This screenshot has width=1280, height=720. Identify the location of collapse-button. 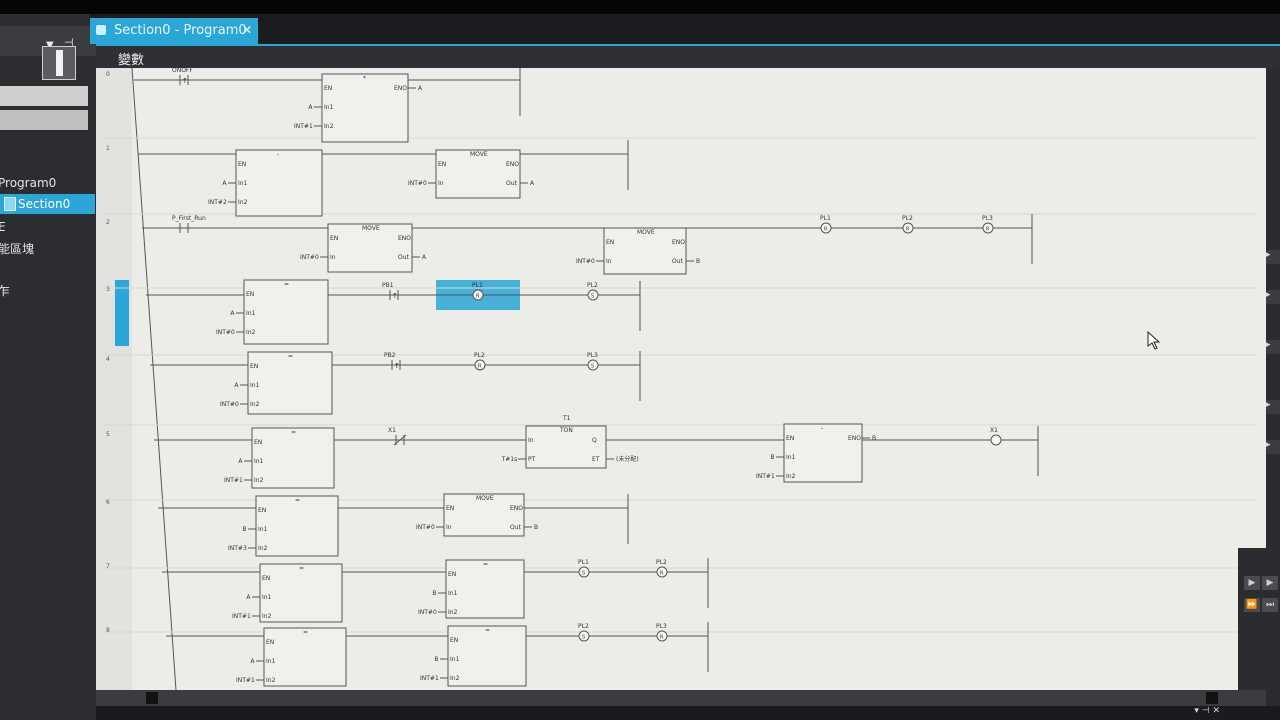
(59, 63).